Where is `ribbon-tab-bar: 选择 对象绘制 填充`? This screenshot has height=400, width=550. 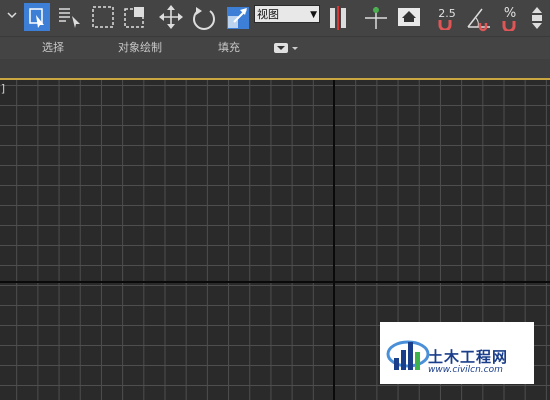
ribbon-tab-bar: 选择 对象绘制 填充 is located at coordinates (275, 48).